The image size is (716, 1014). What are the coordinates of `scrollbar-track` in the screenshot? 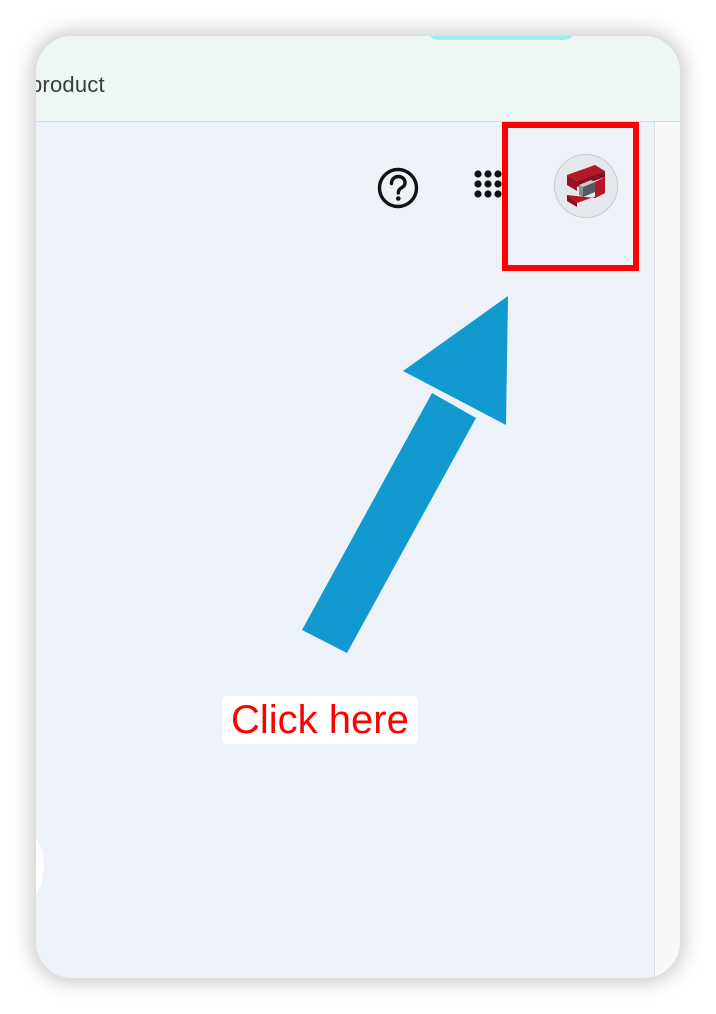 It's located at (667, 550).